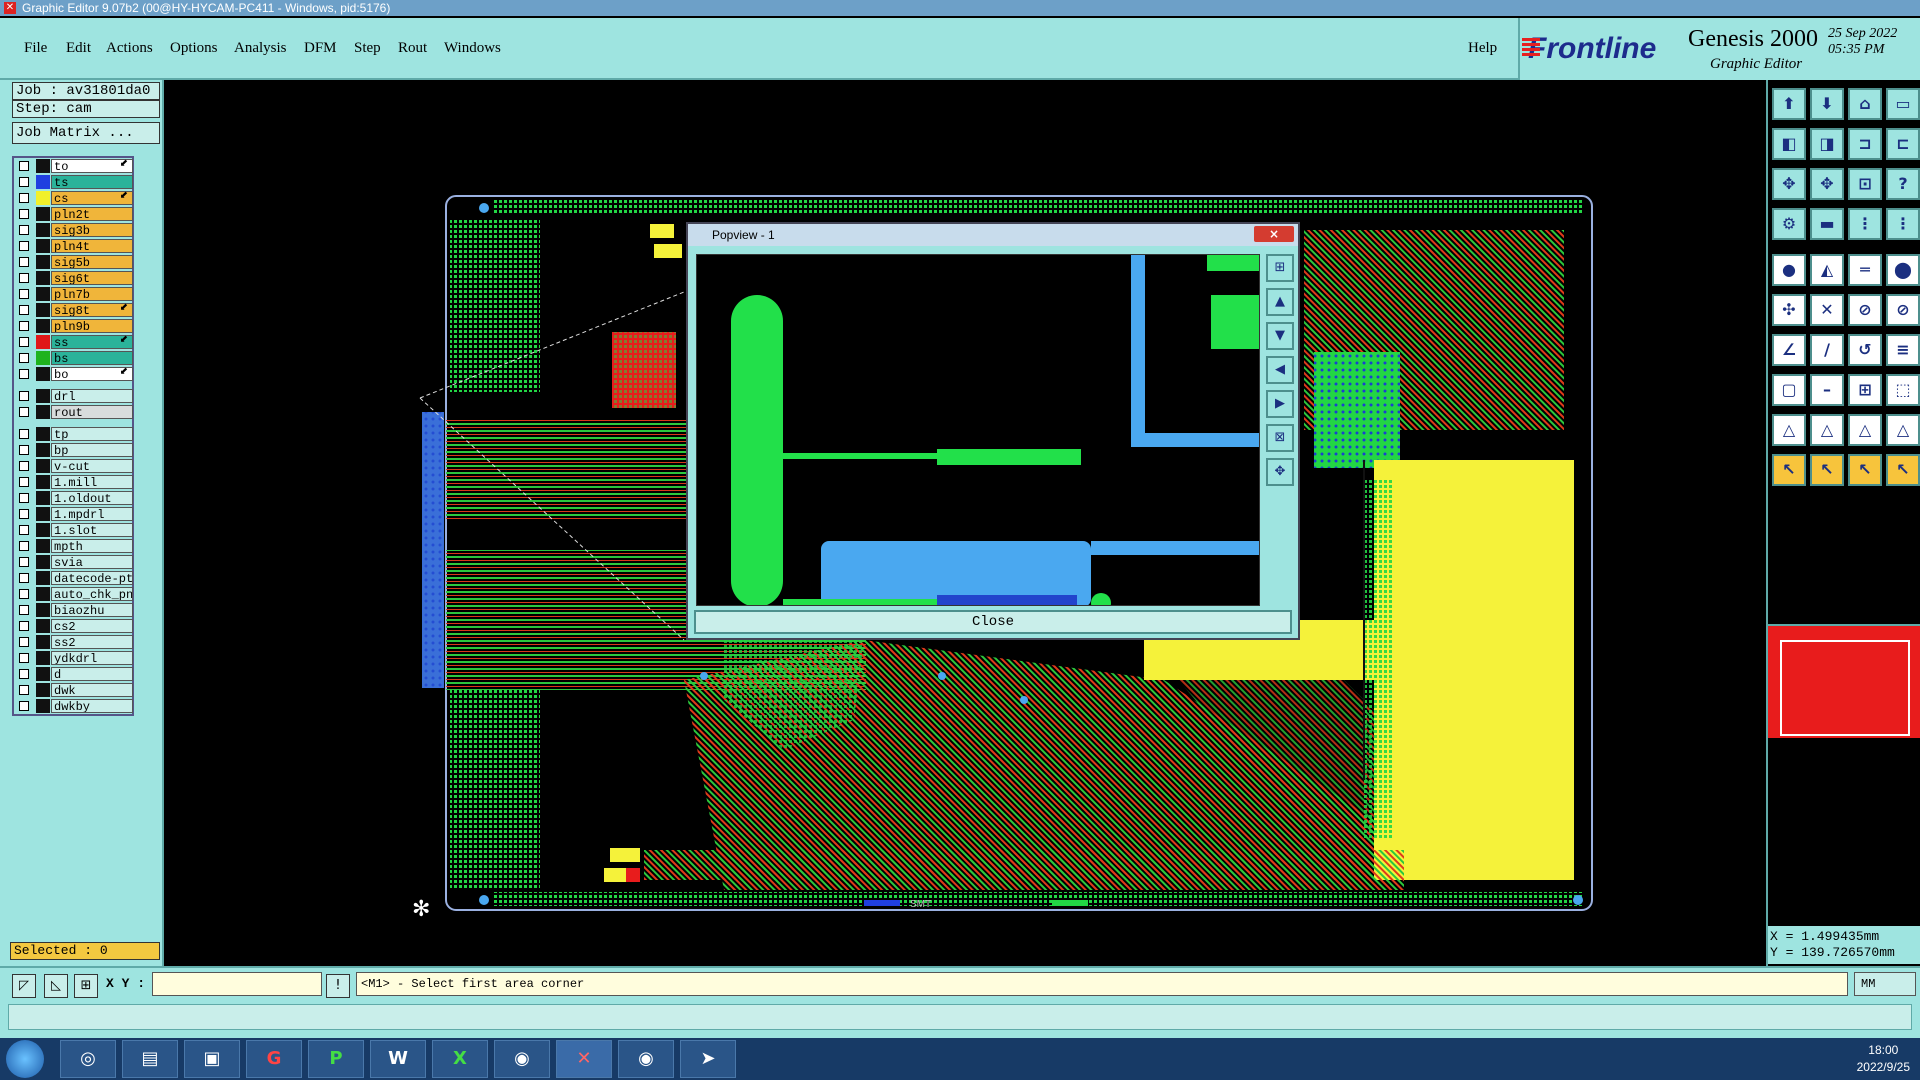  What do you see at coordinates (1789, 470) in the screenshot?
I see `cursor-a-icon: ↖` at bounding box center [1789, 470].